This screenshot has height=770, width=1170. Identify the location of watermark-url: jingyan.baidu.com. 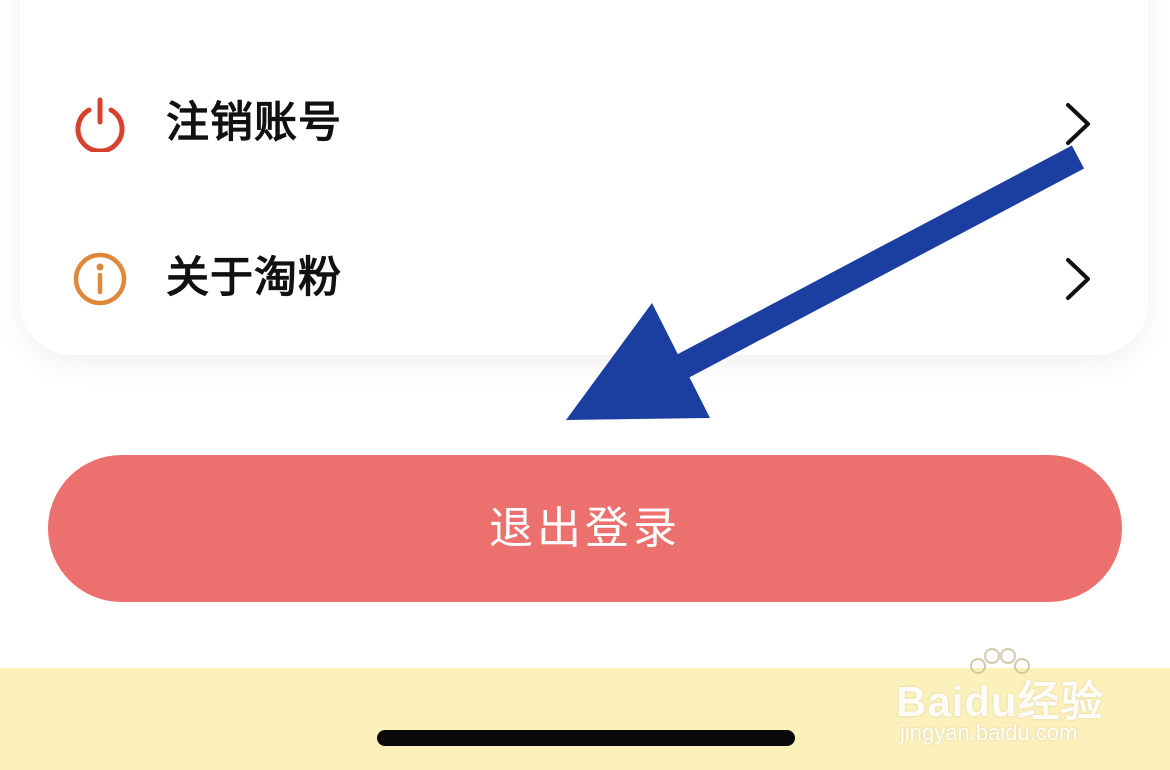
(989, 732).